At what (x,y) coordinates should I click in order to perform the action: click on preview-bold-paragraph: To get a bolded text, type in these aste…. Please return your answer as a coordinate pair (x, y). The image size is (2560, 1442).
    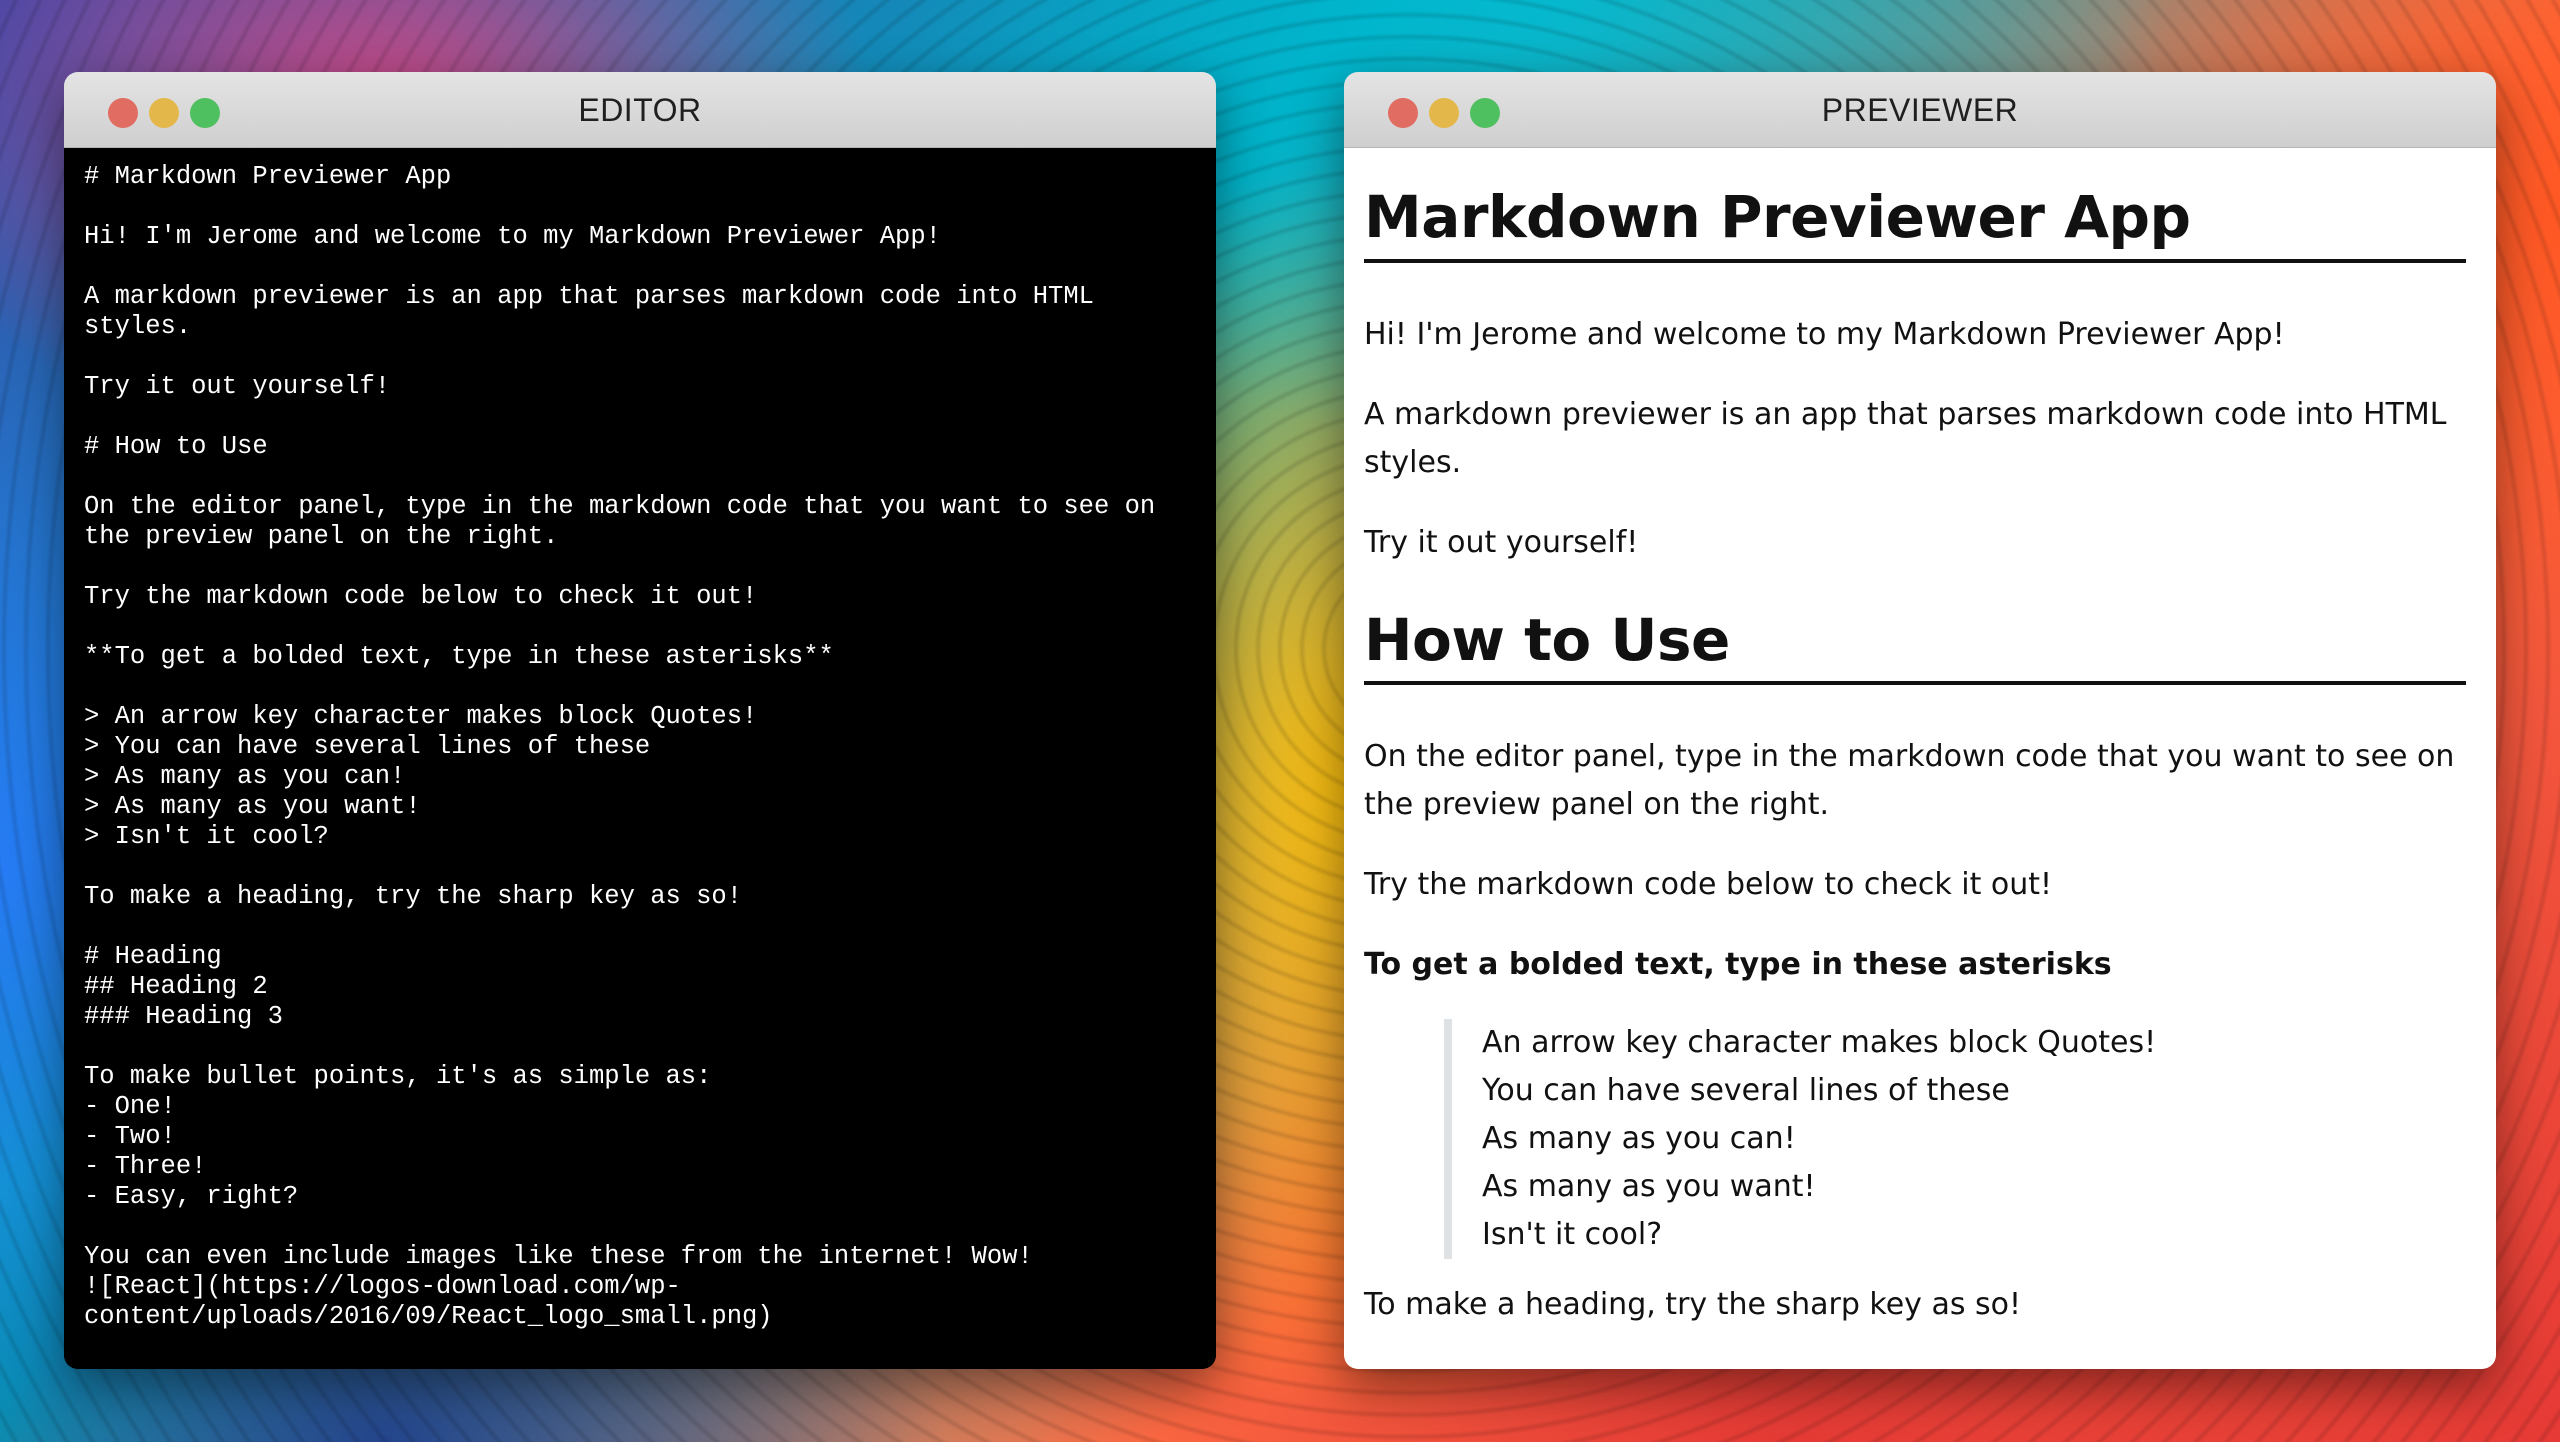
    Looking at the image, I should click on (1915, 965).